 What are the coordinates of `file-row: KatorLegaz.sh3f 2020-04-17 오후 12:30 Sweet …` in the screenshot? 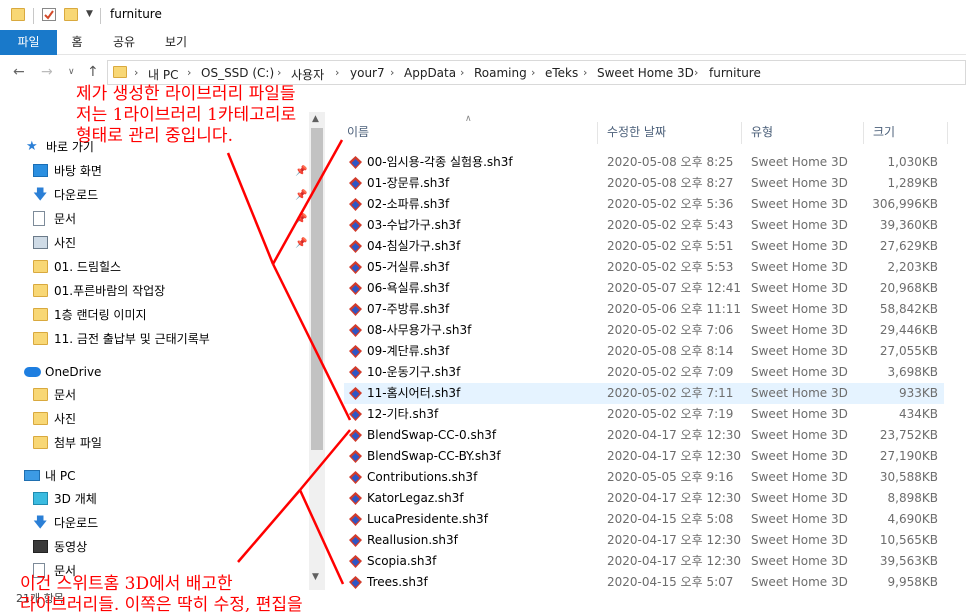 It's located at (644, 498).